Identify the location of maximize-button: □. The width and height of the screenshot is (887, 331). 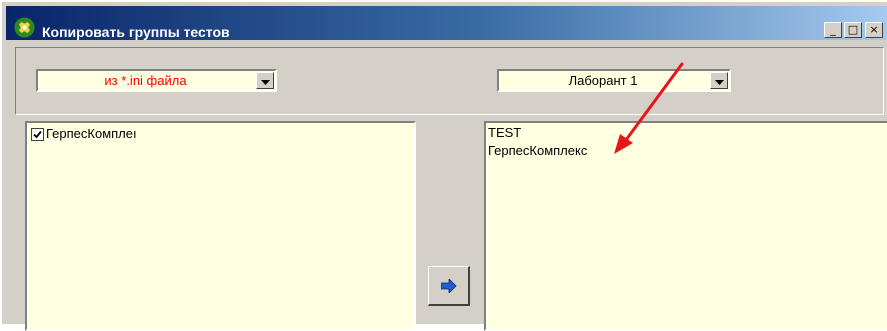
(853, 30).